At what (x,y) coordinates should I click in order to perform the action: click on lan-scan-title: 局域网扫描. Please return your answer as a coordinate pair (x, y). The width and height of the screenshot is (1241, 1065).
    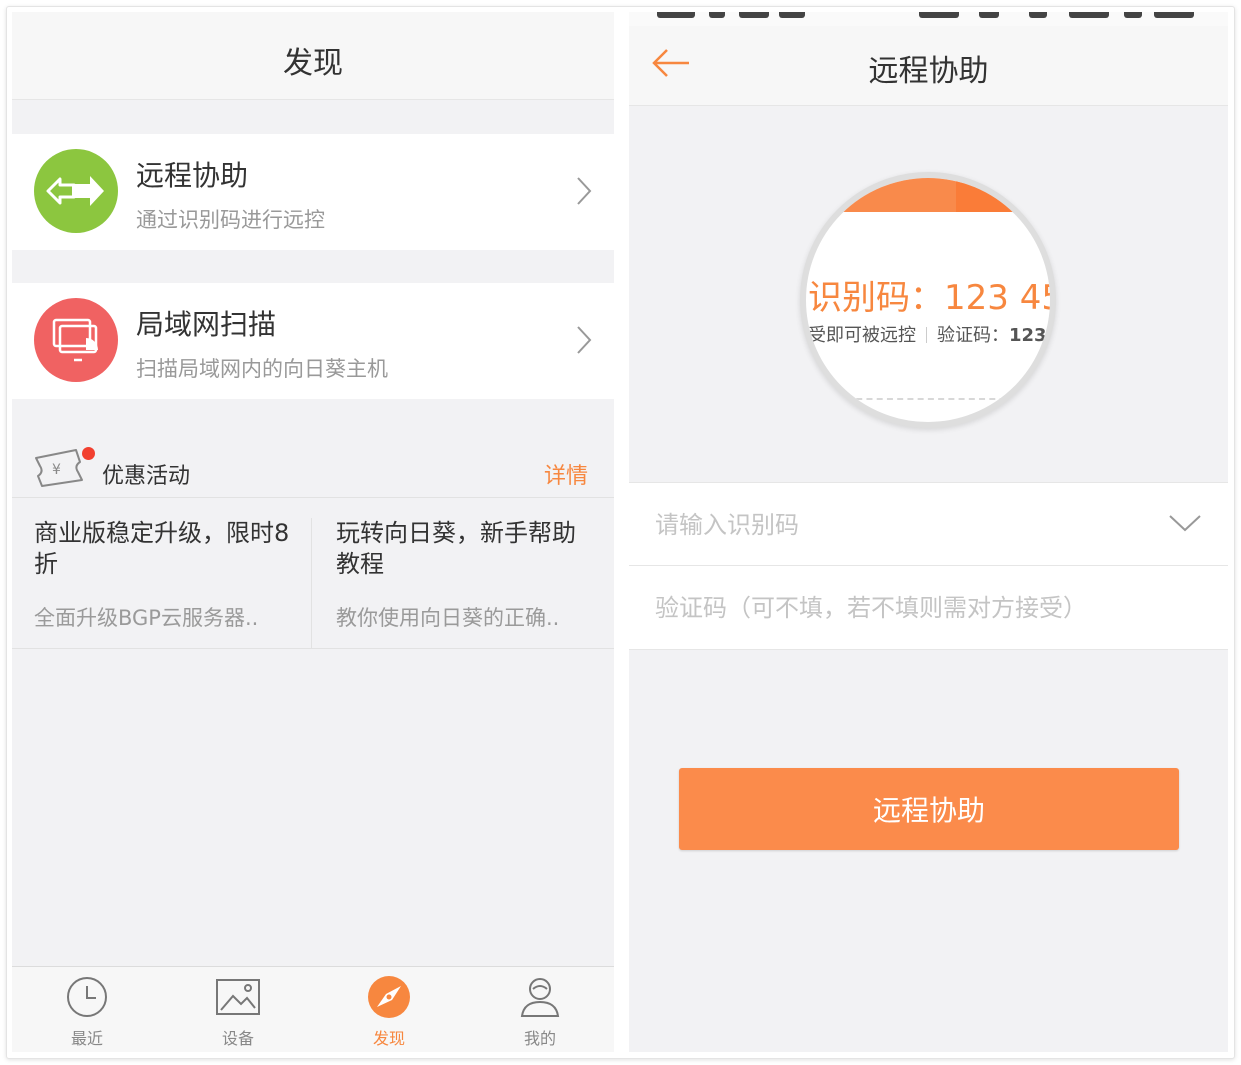
    Looking at the image, I should click on (206, 324).